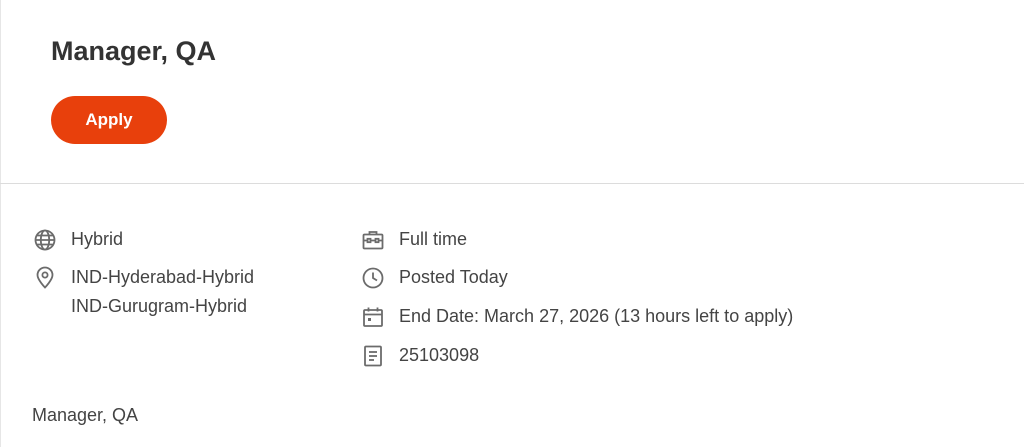  I want to click on posted-row: Posted Today, so click(434, 279).